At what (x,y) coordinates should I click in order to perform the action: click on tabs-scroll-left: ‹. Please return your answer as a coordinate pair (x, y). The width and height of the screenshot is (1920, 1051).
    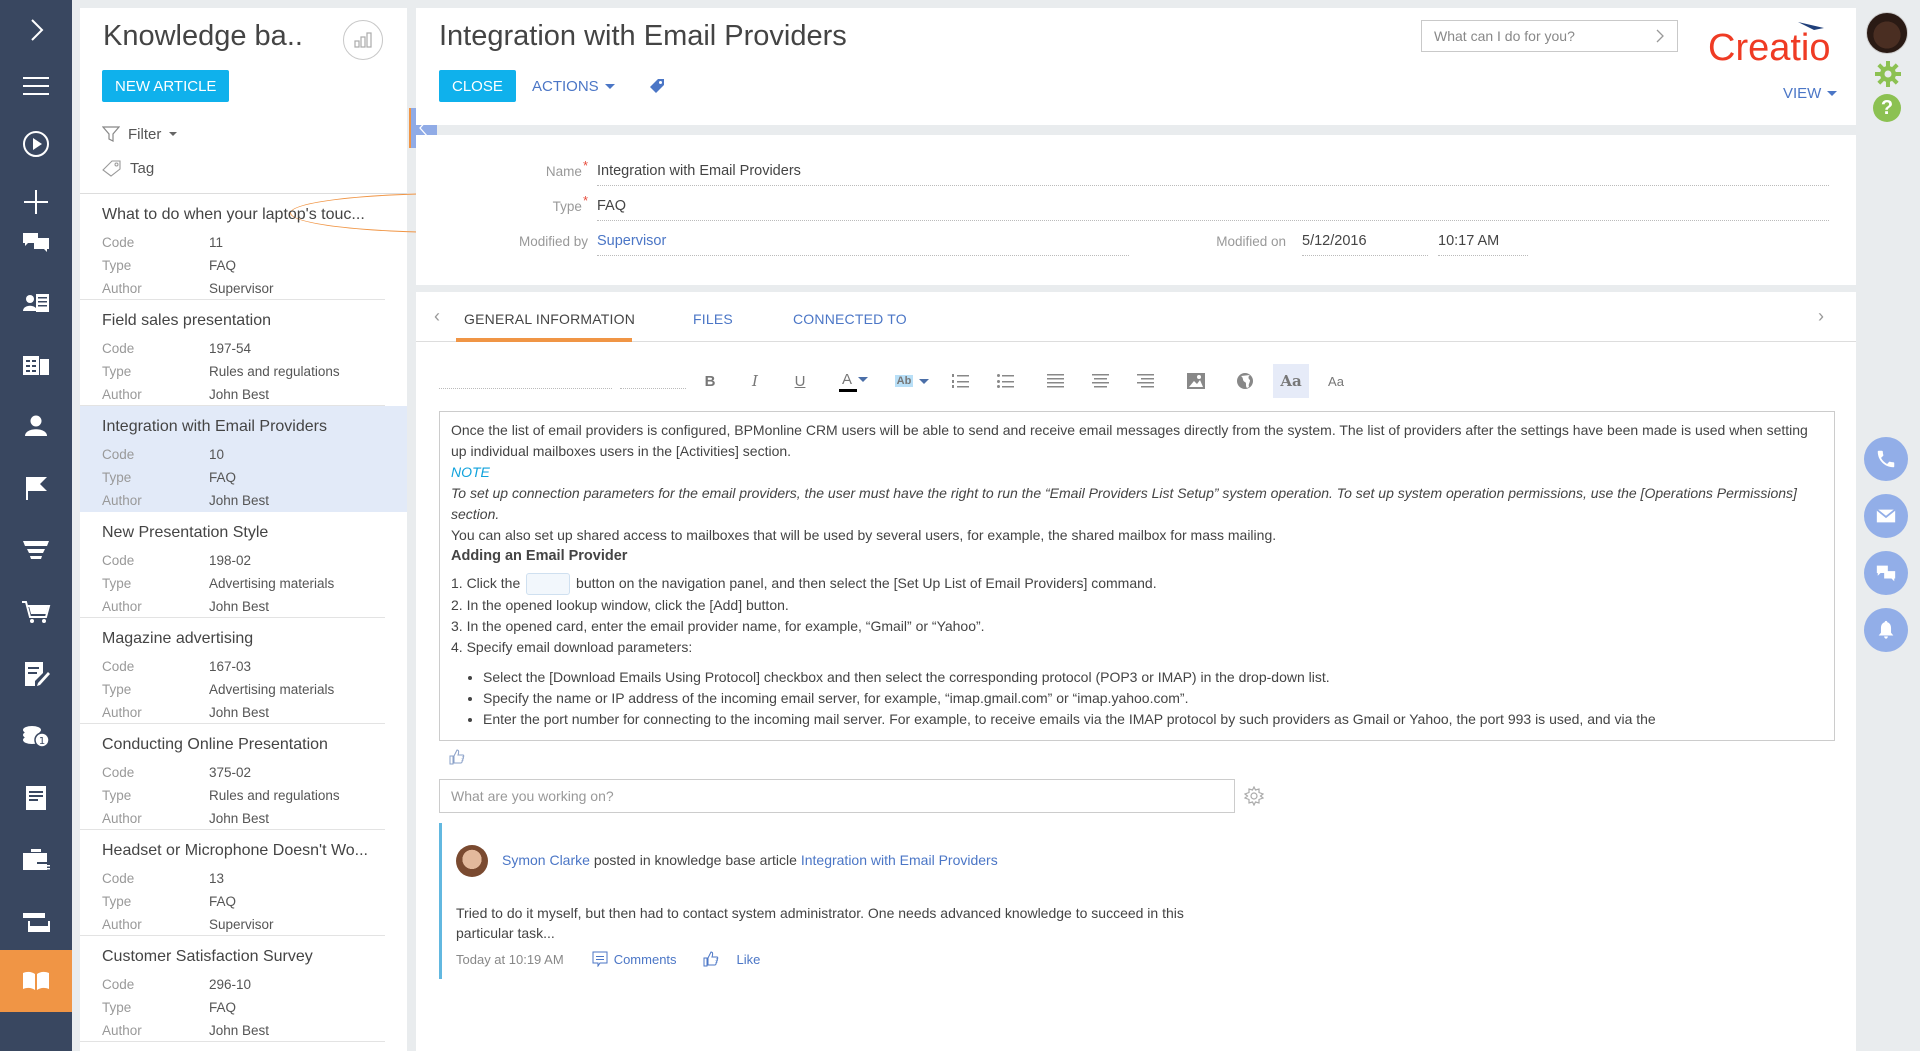
    Looking at the image, I should click on (437, 316).